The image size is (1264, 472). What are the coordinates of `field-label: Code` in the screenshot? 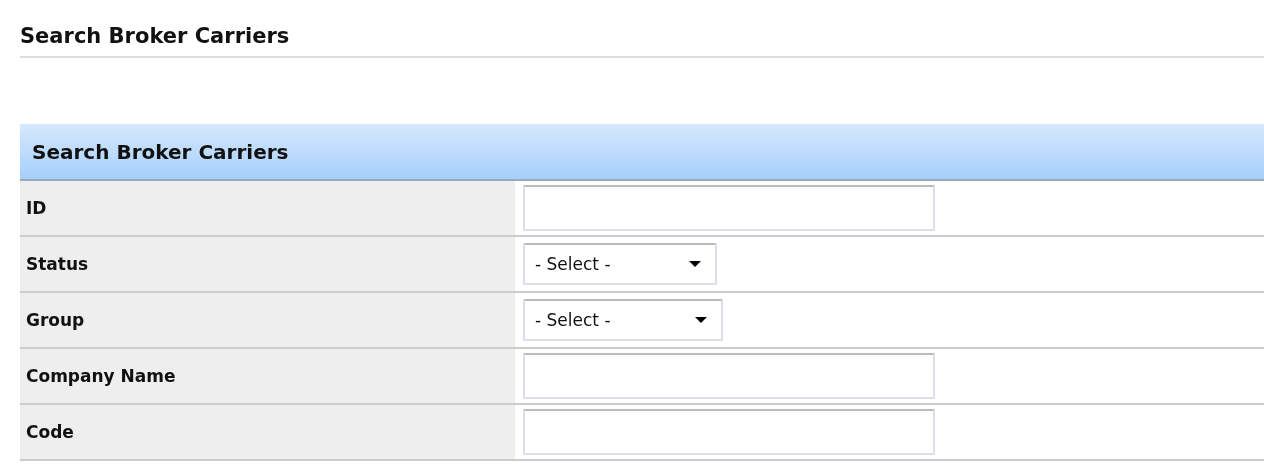 It's located at (267, 432).